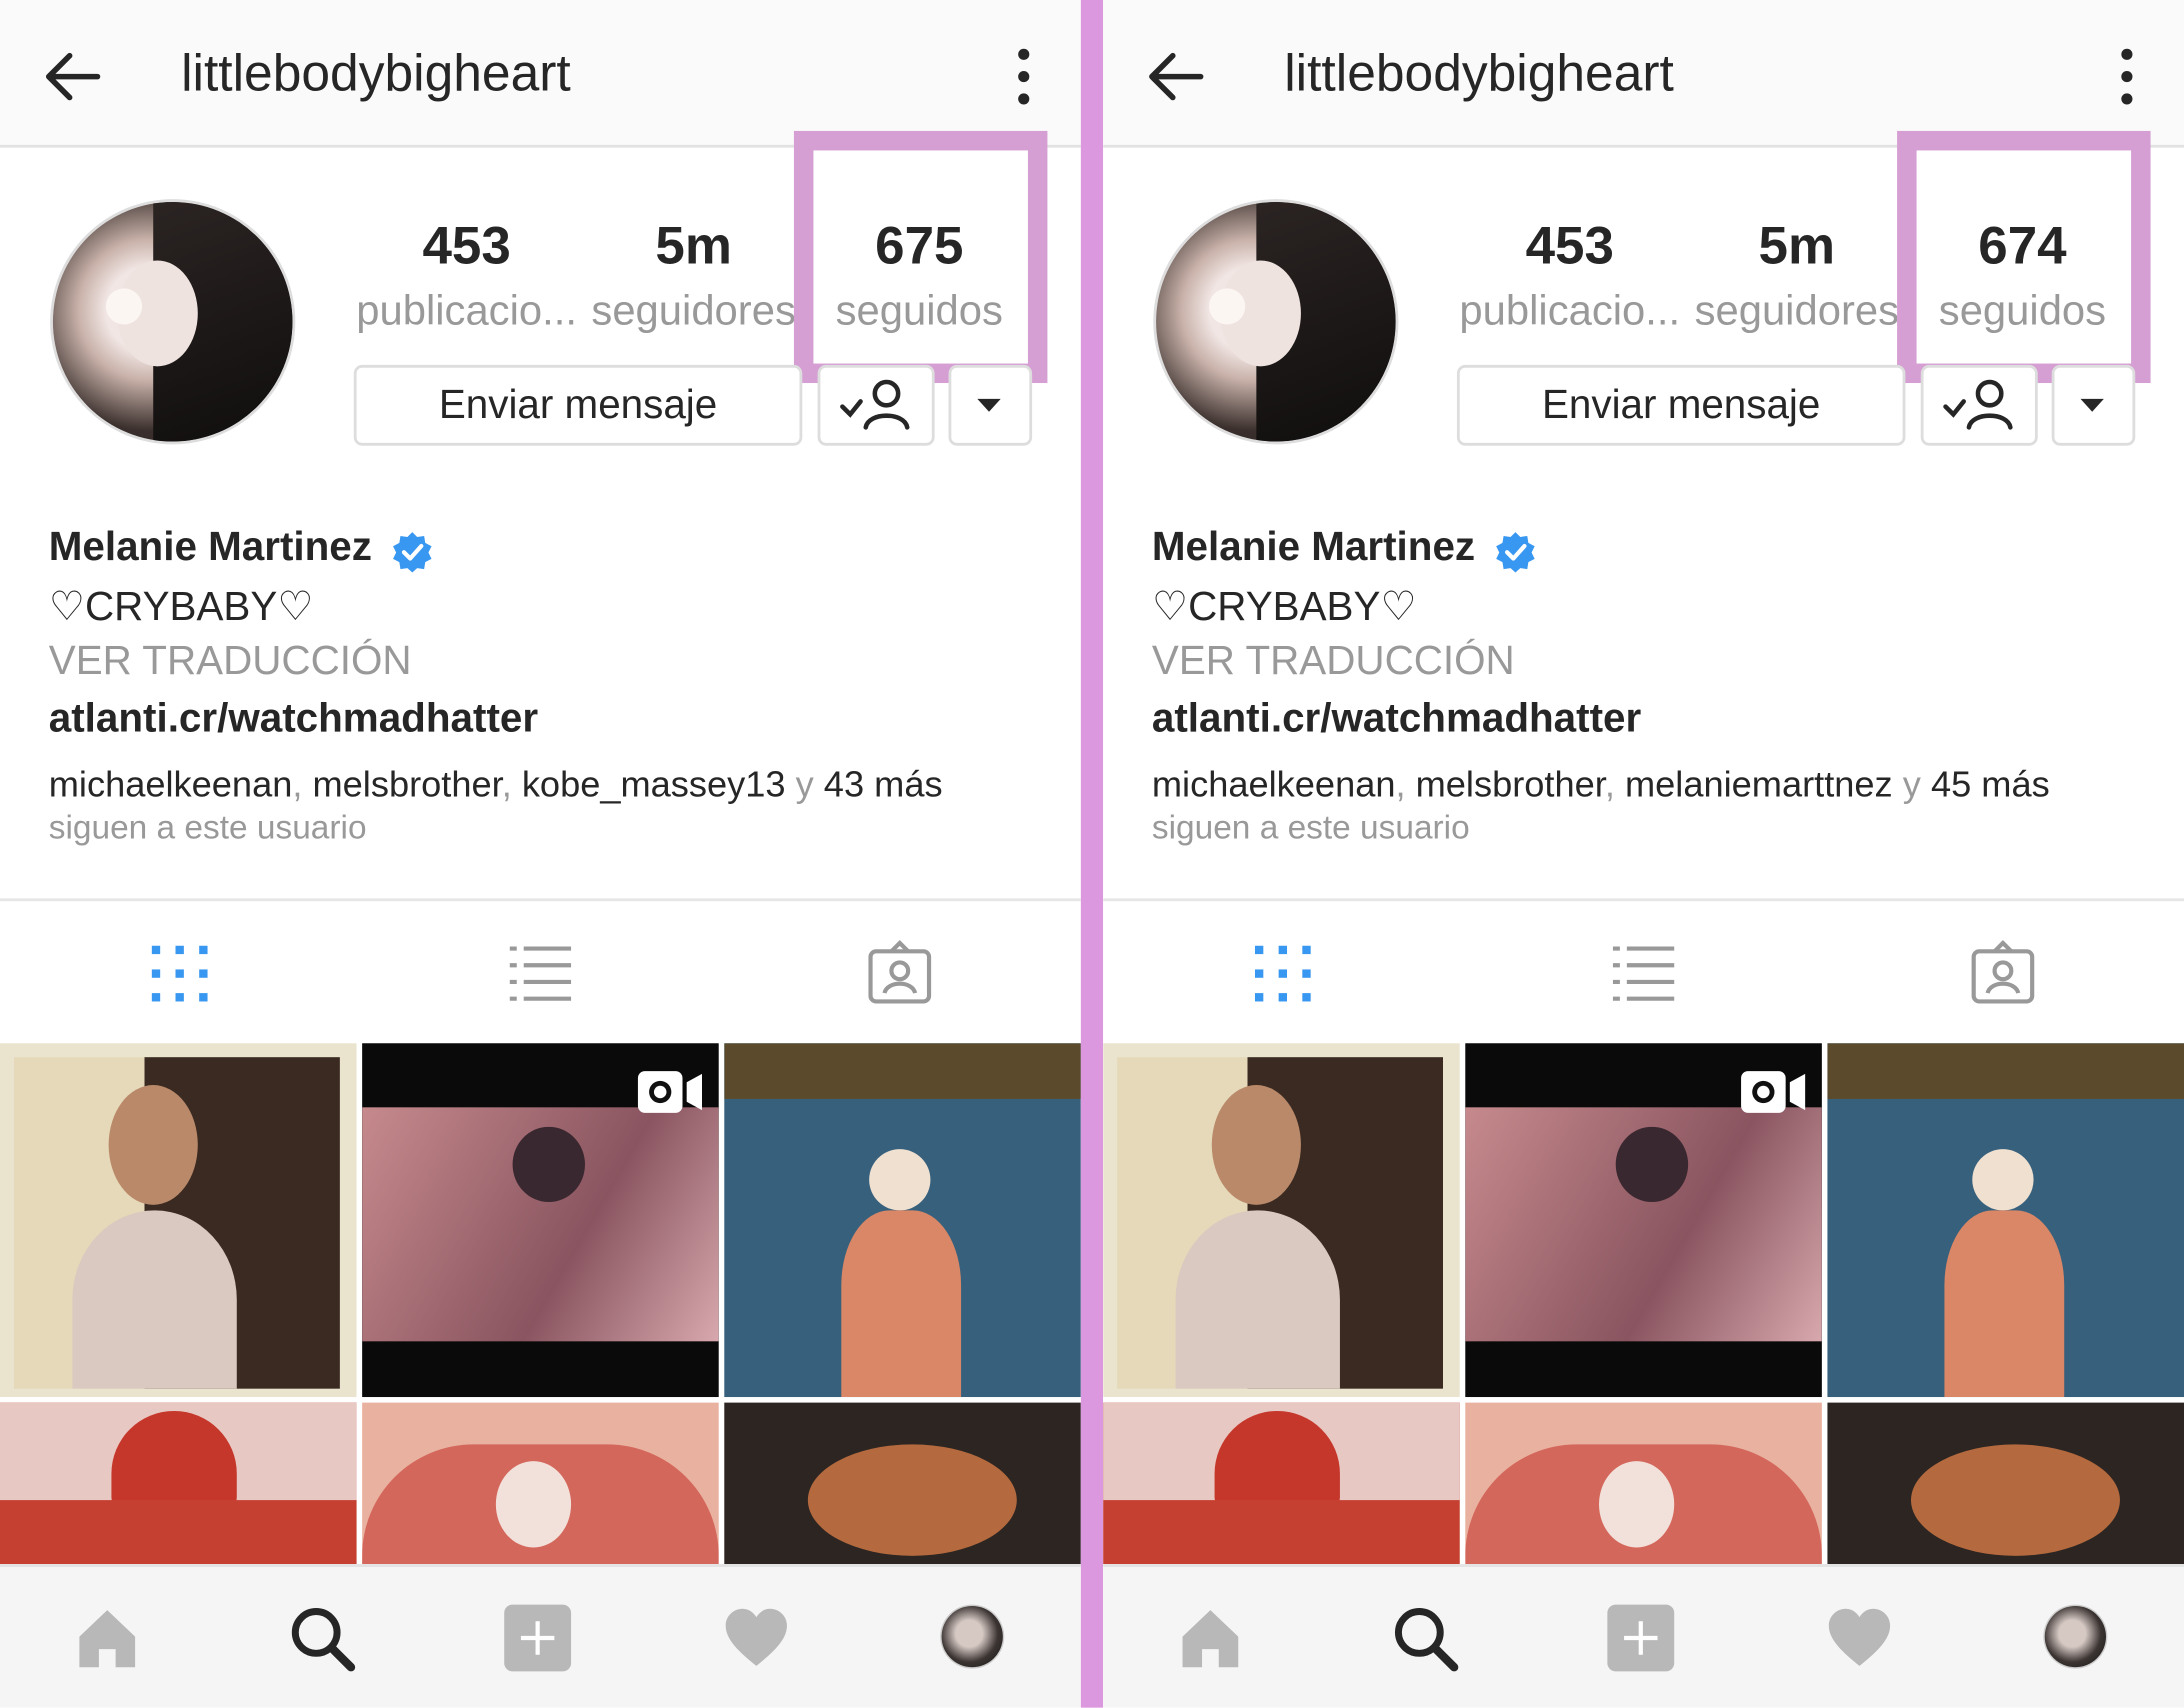 The image size is (2184, 1708). What do you see at coordinates (1759, 784) in the screenshot?
I see `follower-link: melaniemarttnez` at bounding box center [1759, 784].